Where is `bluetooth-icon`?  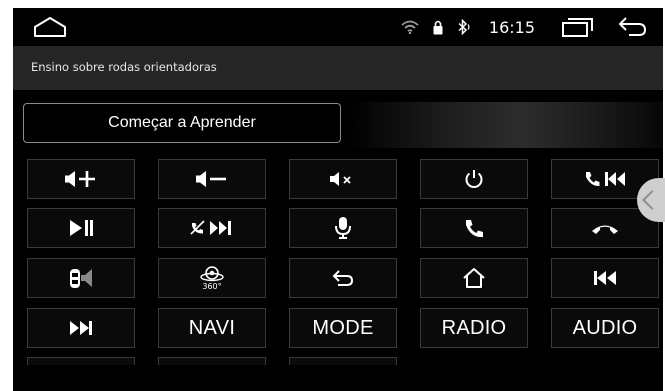 bluetooth-icon is located at coordinates (464, 27).